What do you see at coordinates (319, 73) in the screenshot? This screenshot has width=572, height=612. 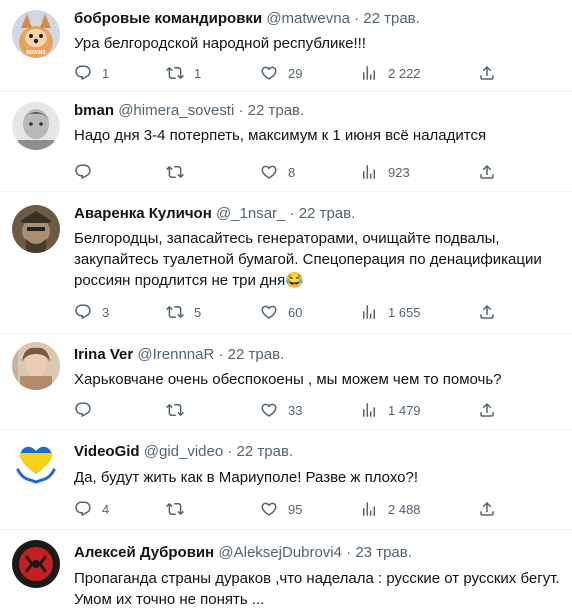 I see `action-bar: 1 1 29 2 222` at bounding box center [319, 73].